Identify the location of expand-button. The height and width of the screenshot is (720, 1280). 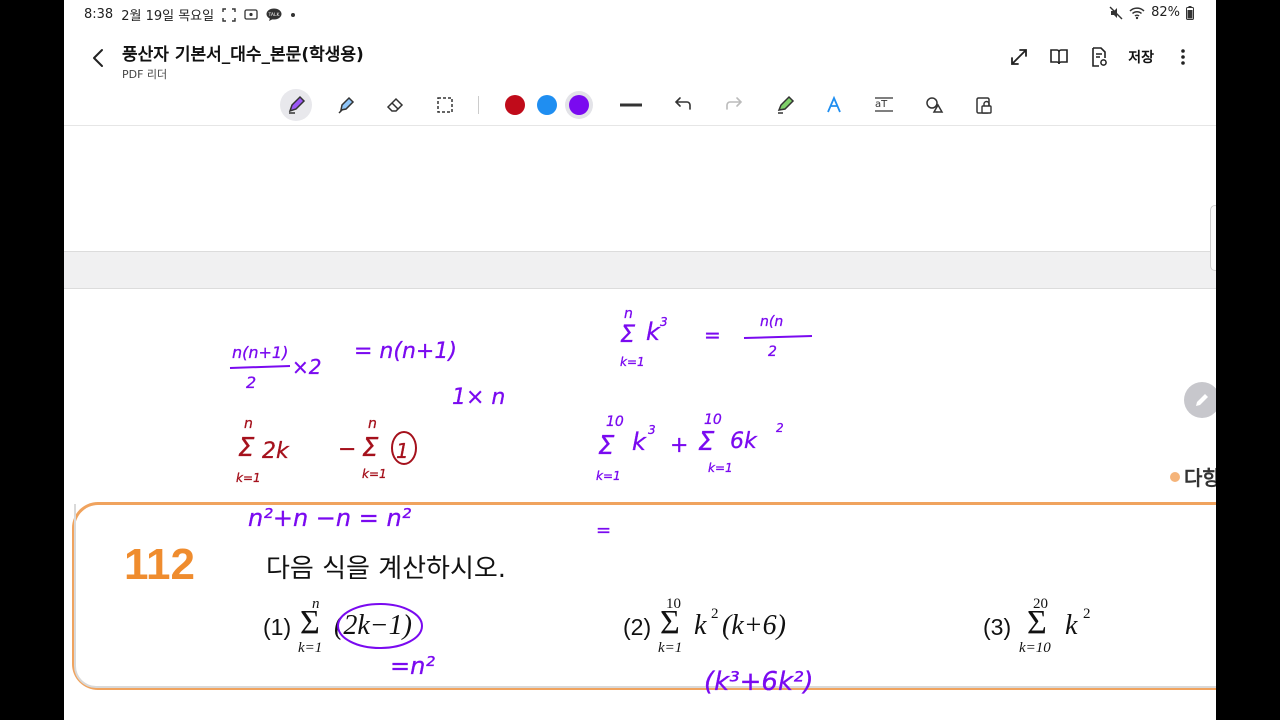
(1019, 57).